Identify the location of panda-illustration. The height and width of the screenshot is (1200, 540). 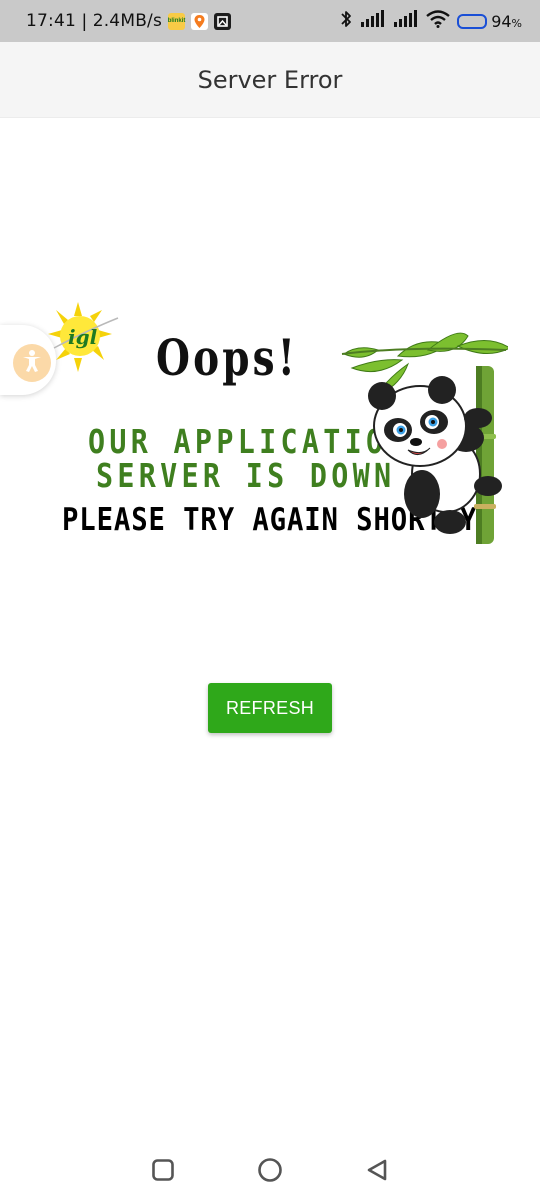
(424, 438).